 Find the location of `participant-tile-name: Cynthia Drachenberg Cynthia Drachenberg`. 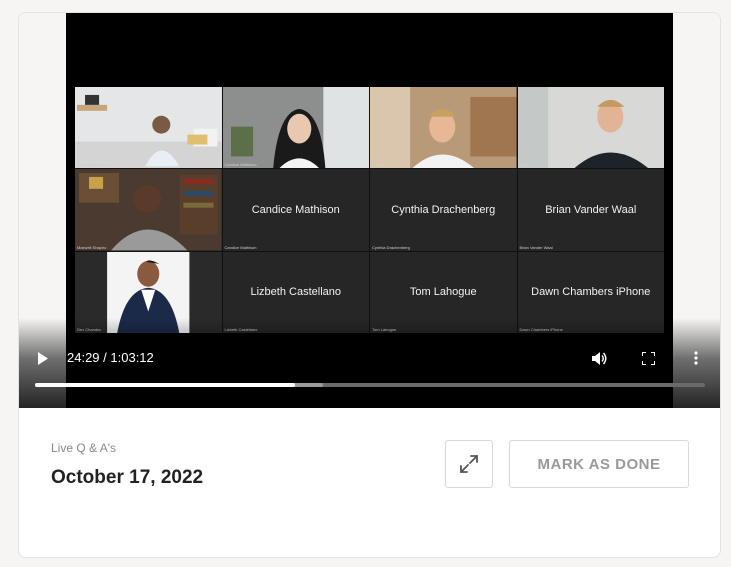

participant-tile-name: Cynthia Drachenberg Cynthia Drachenberg is located at coordinates (443, 210).